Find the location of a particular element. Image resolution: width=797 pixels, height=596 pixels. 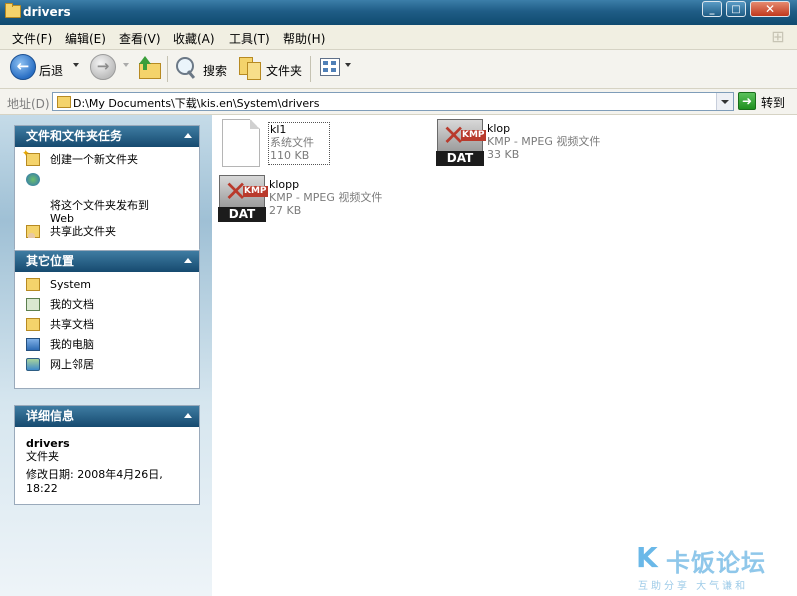

task-new-folder: 创建一个新文件夹 is located at coordinates (110, 160).